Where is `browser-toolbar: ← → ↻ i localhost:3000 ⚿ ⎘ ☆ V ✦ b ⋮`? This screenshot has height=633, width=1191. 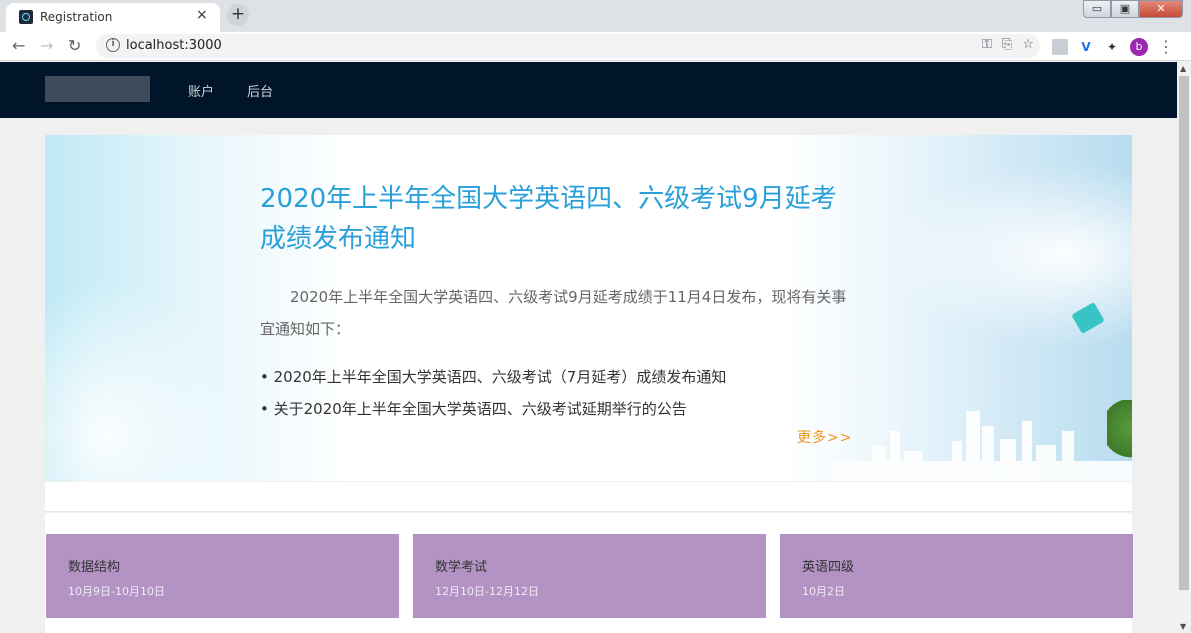
browser-toolbar: ← → ↻ i localhost:3000 ⚿ ⎘ ☆ V ✦ b ⋮ is located at coordinates (595, 46).